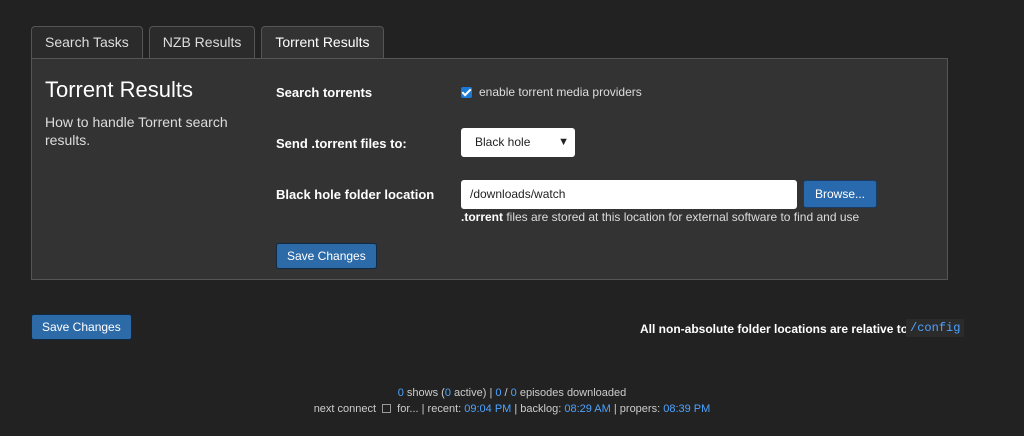  What do you see at coordinates (587, 409) in the screenshot?
I see `backlog-time: 08:29 AM` at bounding box center [587, 409].